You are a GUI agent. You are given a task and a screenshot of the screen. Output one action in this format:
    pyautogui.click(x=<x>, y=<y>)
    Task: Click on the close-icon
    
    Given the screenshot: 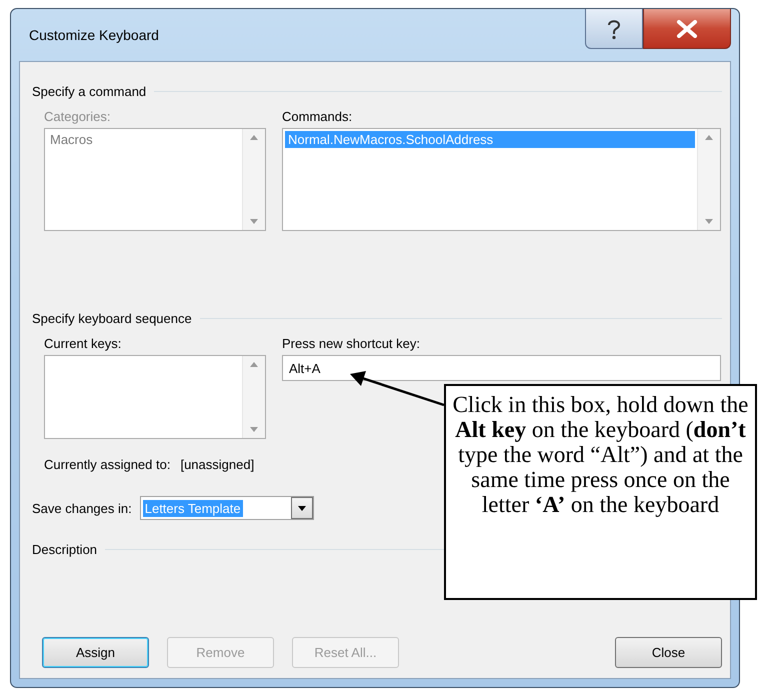 What is the action you would take?
    pyautogui.click(x=687, y=29)
    